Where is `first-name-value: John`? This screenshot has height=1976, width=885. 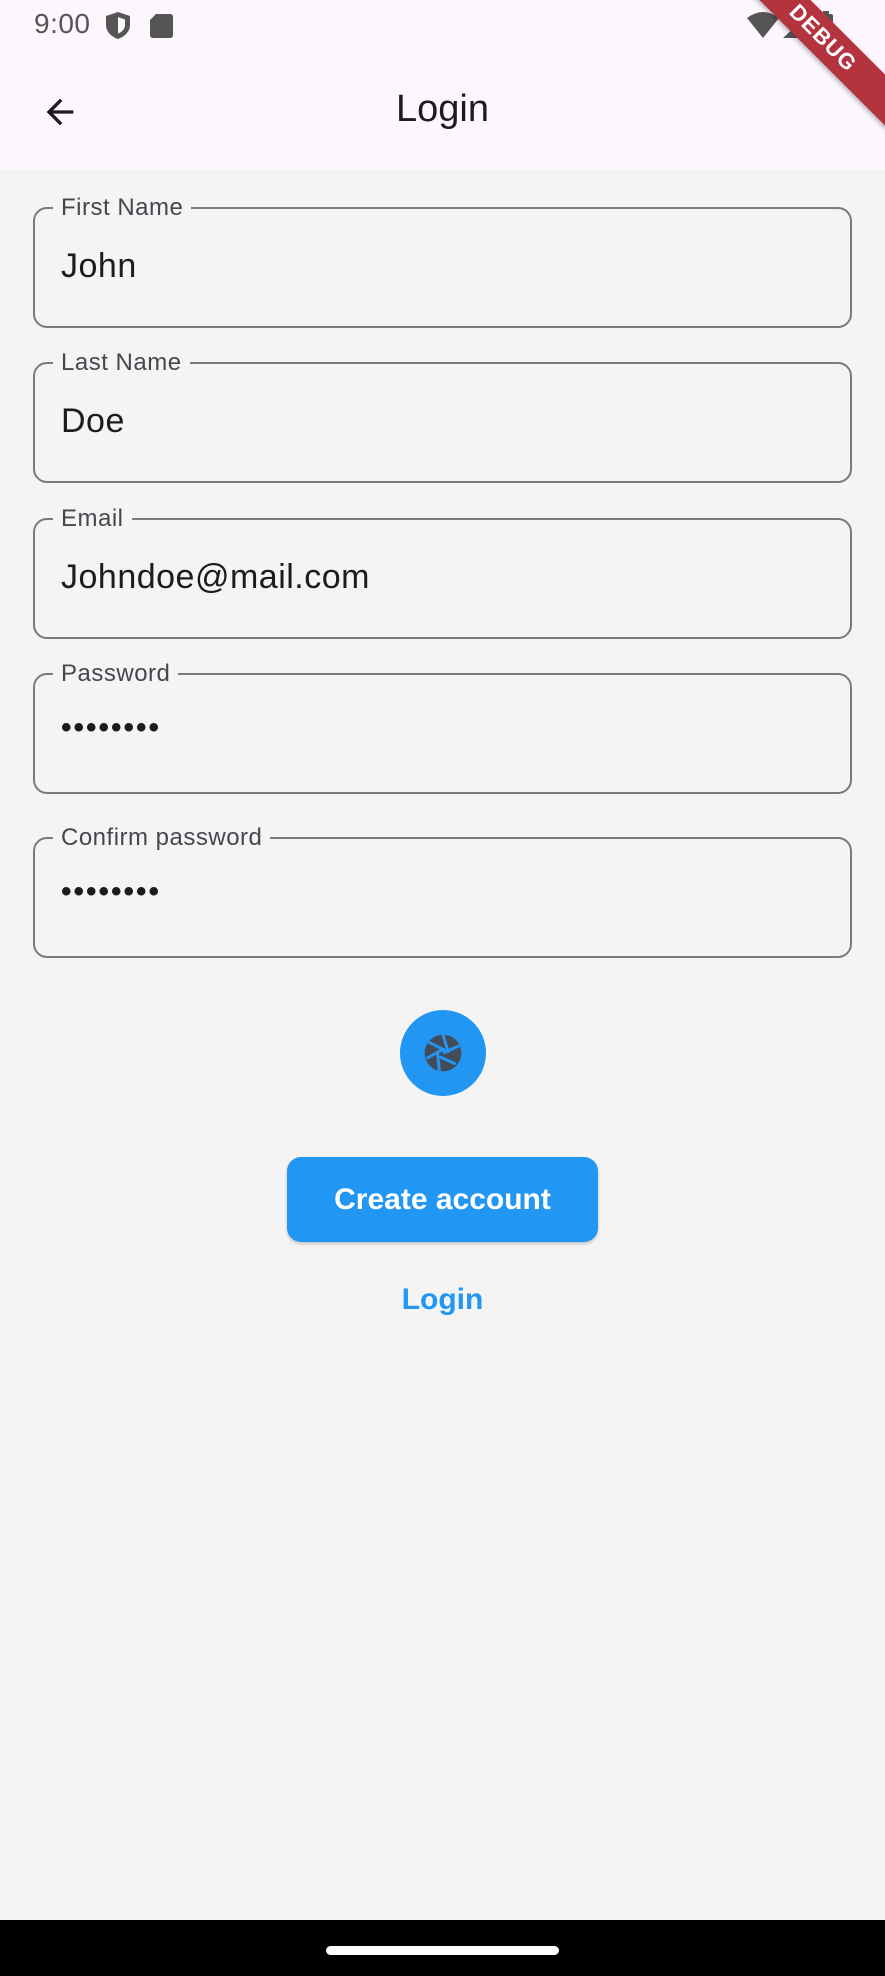
first-name-value: John is located at coordinates (99, 266).